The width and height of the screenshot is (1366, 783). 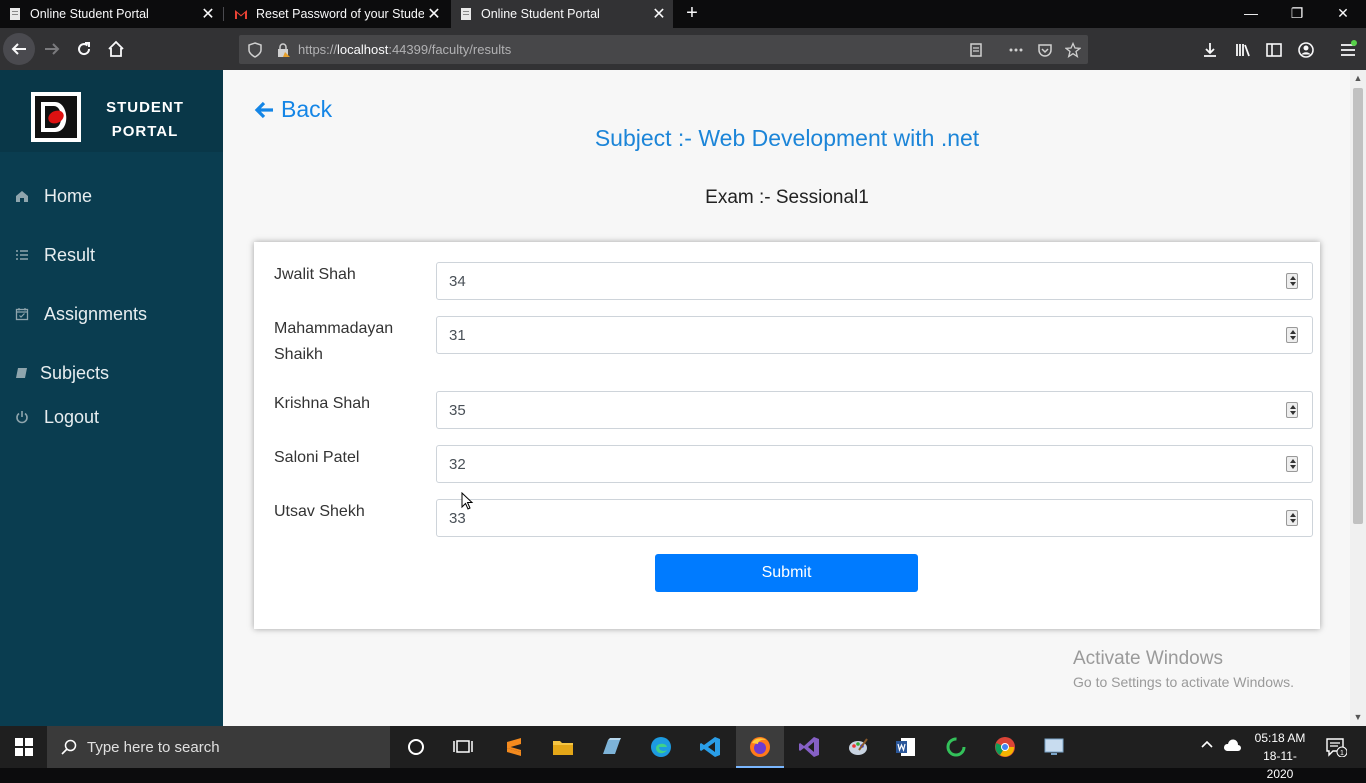 I want to click on logo-icon, so click(x=56, y=117).